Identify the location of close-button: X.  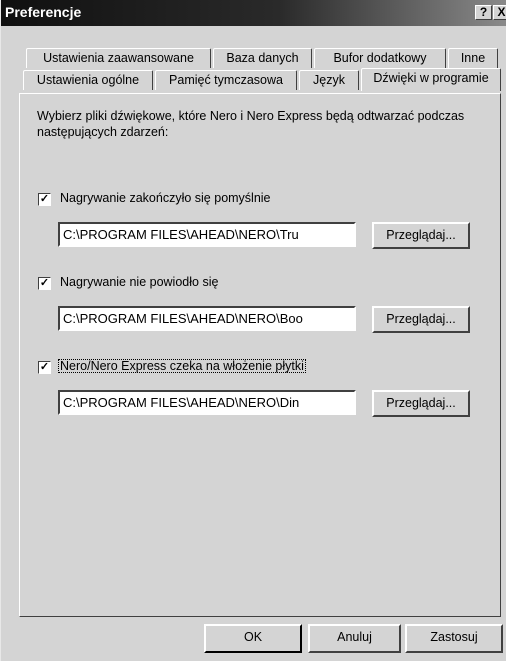
(499, 12).